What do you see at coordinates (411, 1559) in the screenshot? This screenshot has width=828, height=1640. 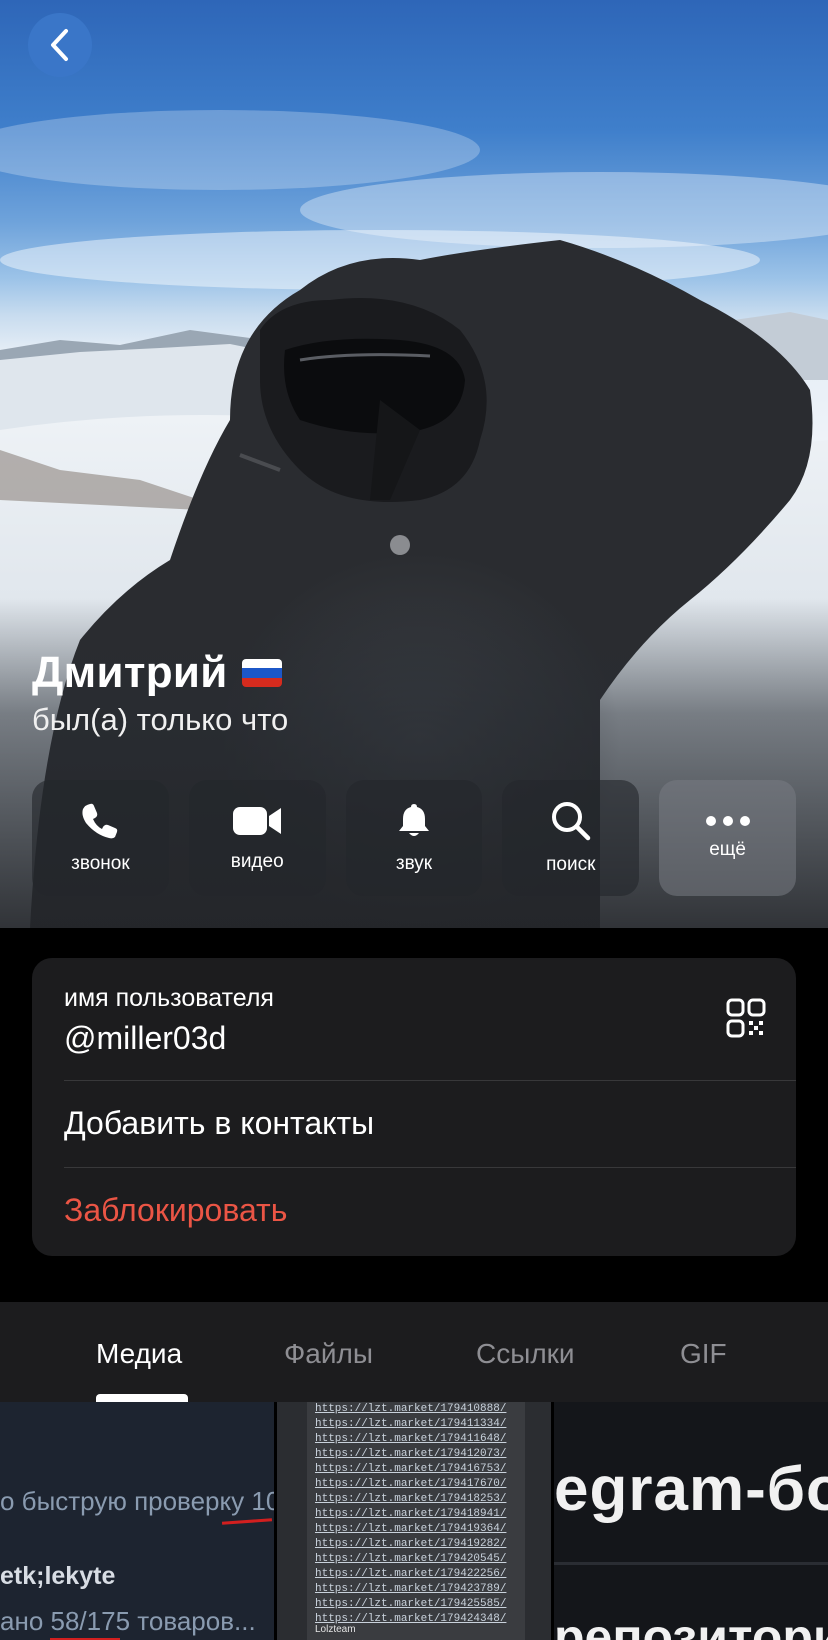 I see `list-item: https://lzt.market/179420545/` at bounding box center [411, 1559].